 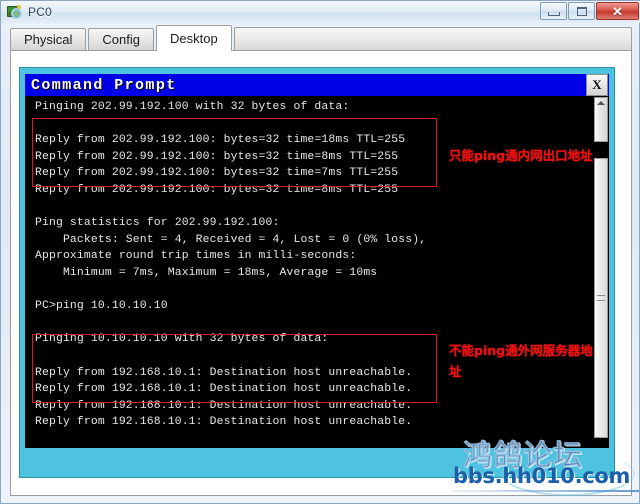 What do you see at coordinates (157, 223) in the screenshot?
I see `terminal-line: Ping statistics for 202.99.192.100:` at bounding box center [157, 223].